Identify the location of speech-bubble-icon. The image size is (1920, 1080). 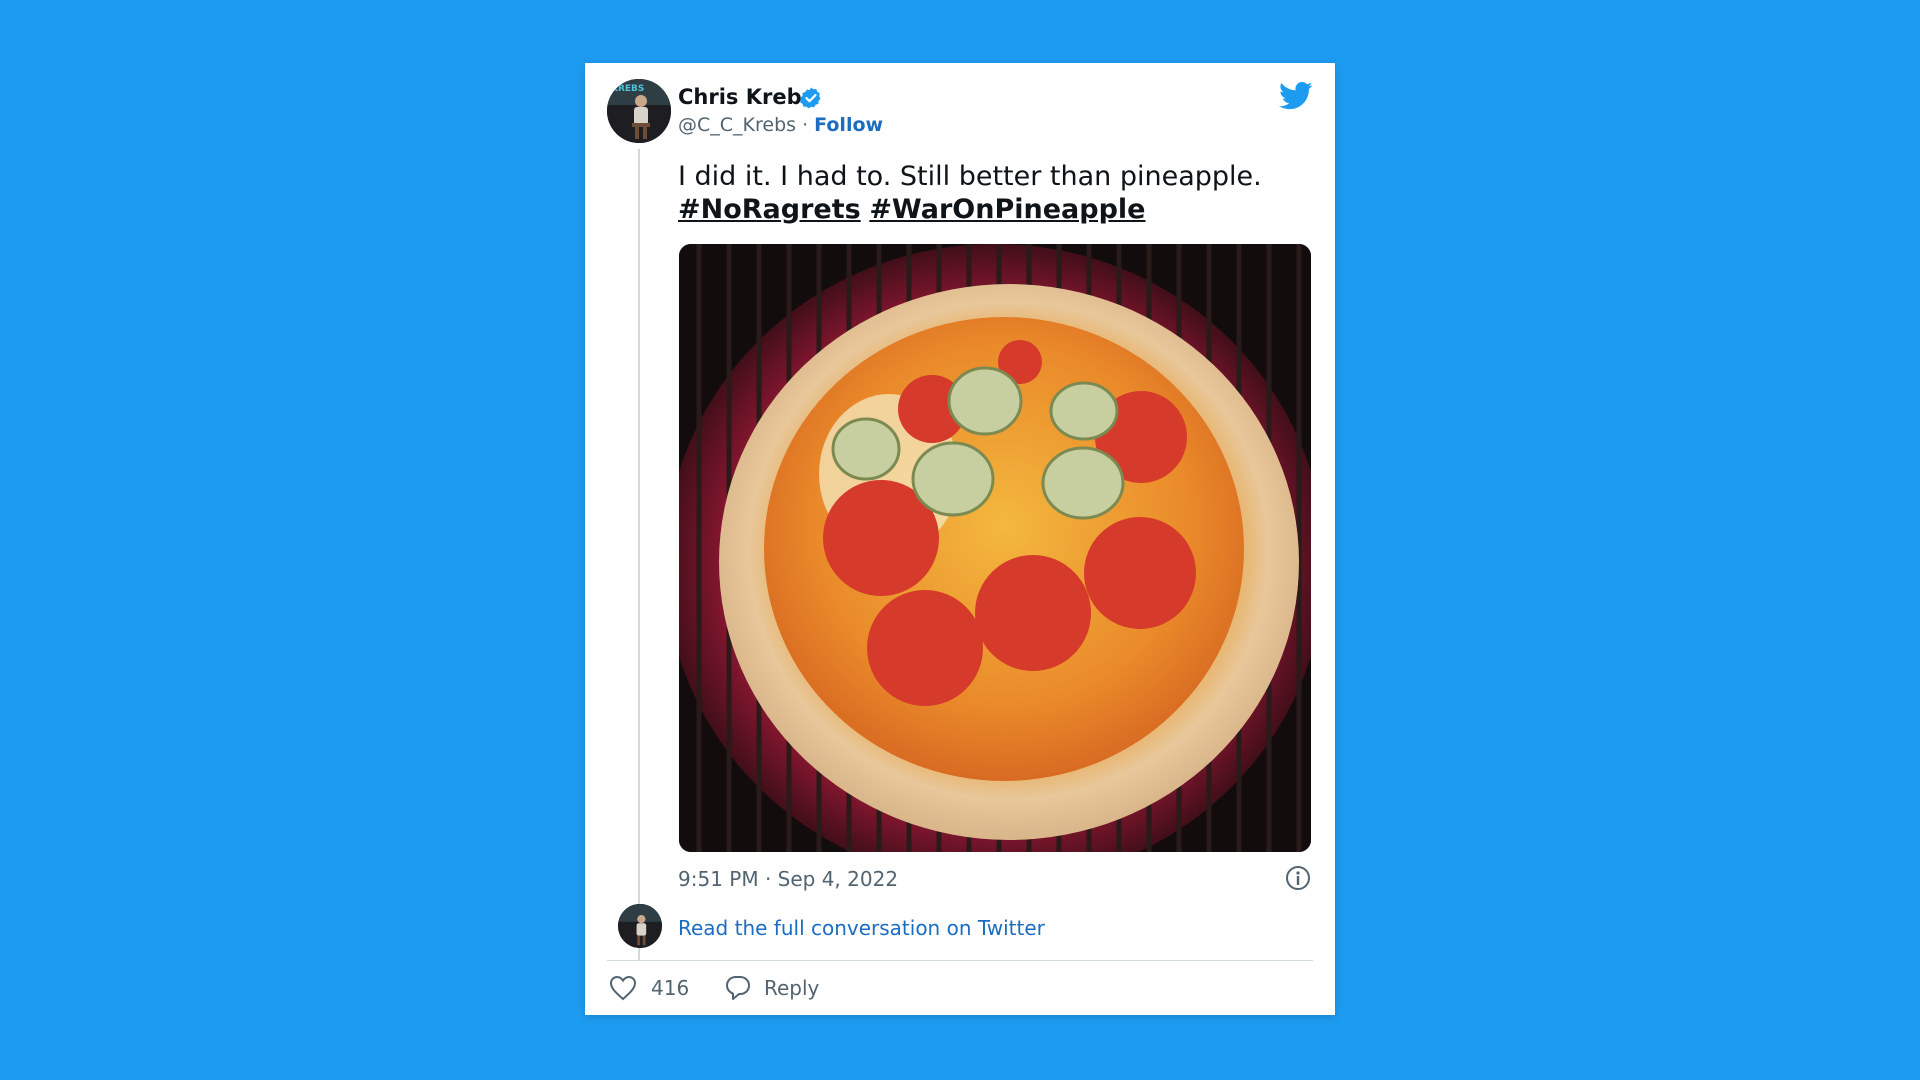
(738, 988).